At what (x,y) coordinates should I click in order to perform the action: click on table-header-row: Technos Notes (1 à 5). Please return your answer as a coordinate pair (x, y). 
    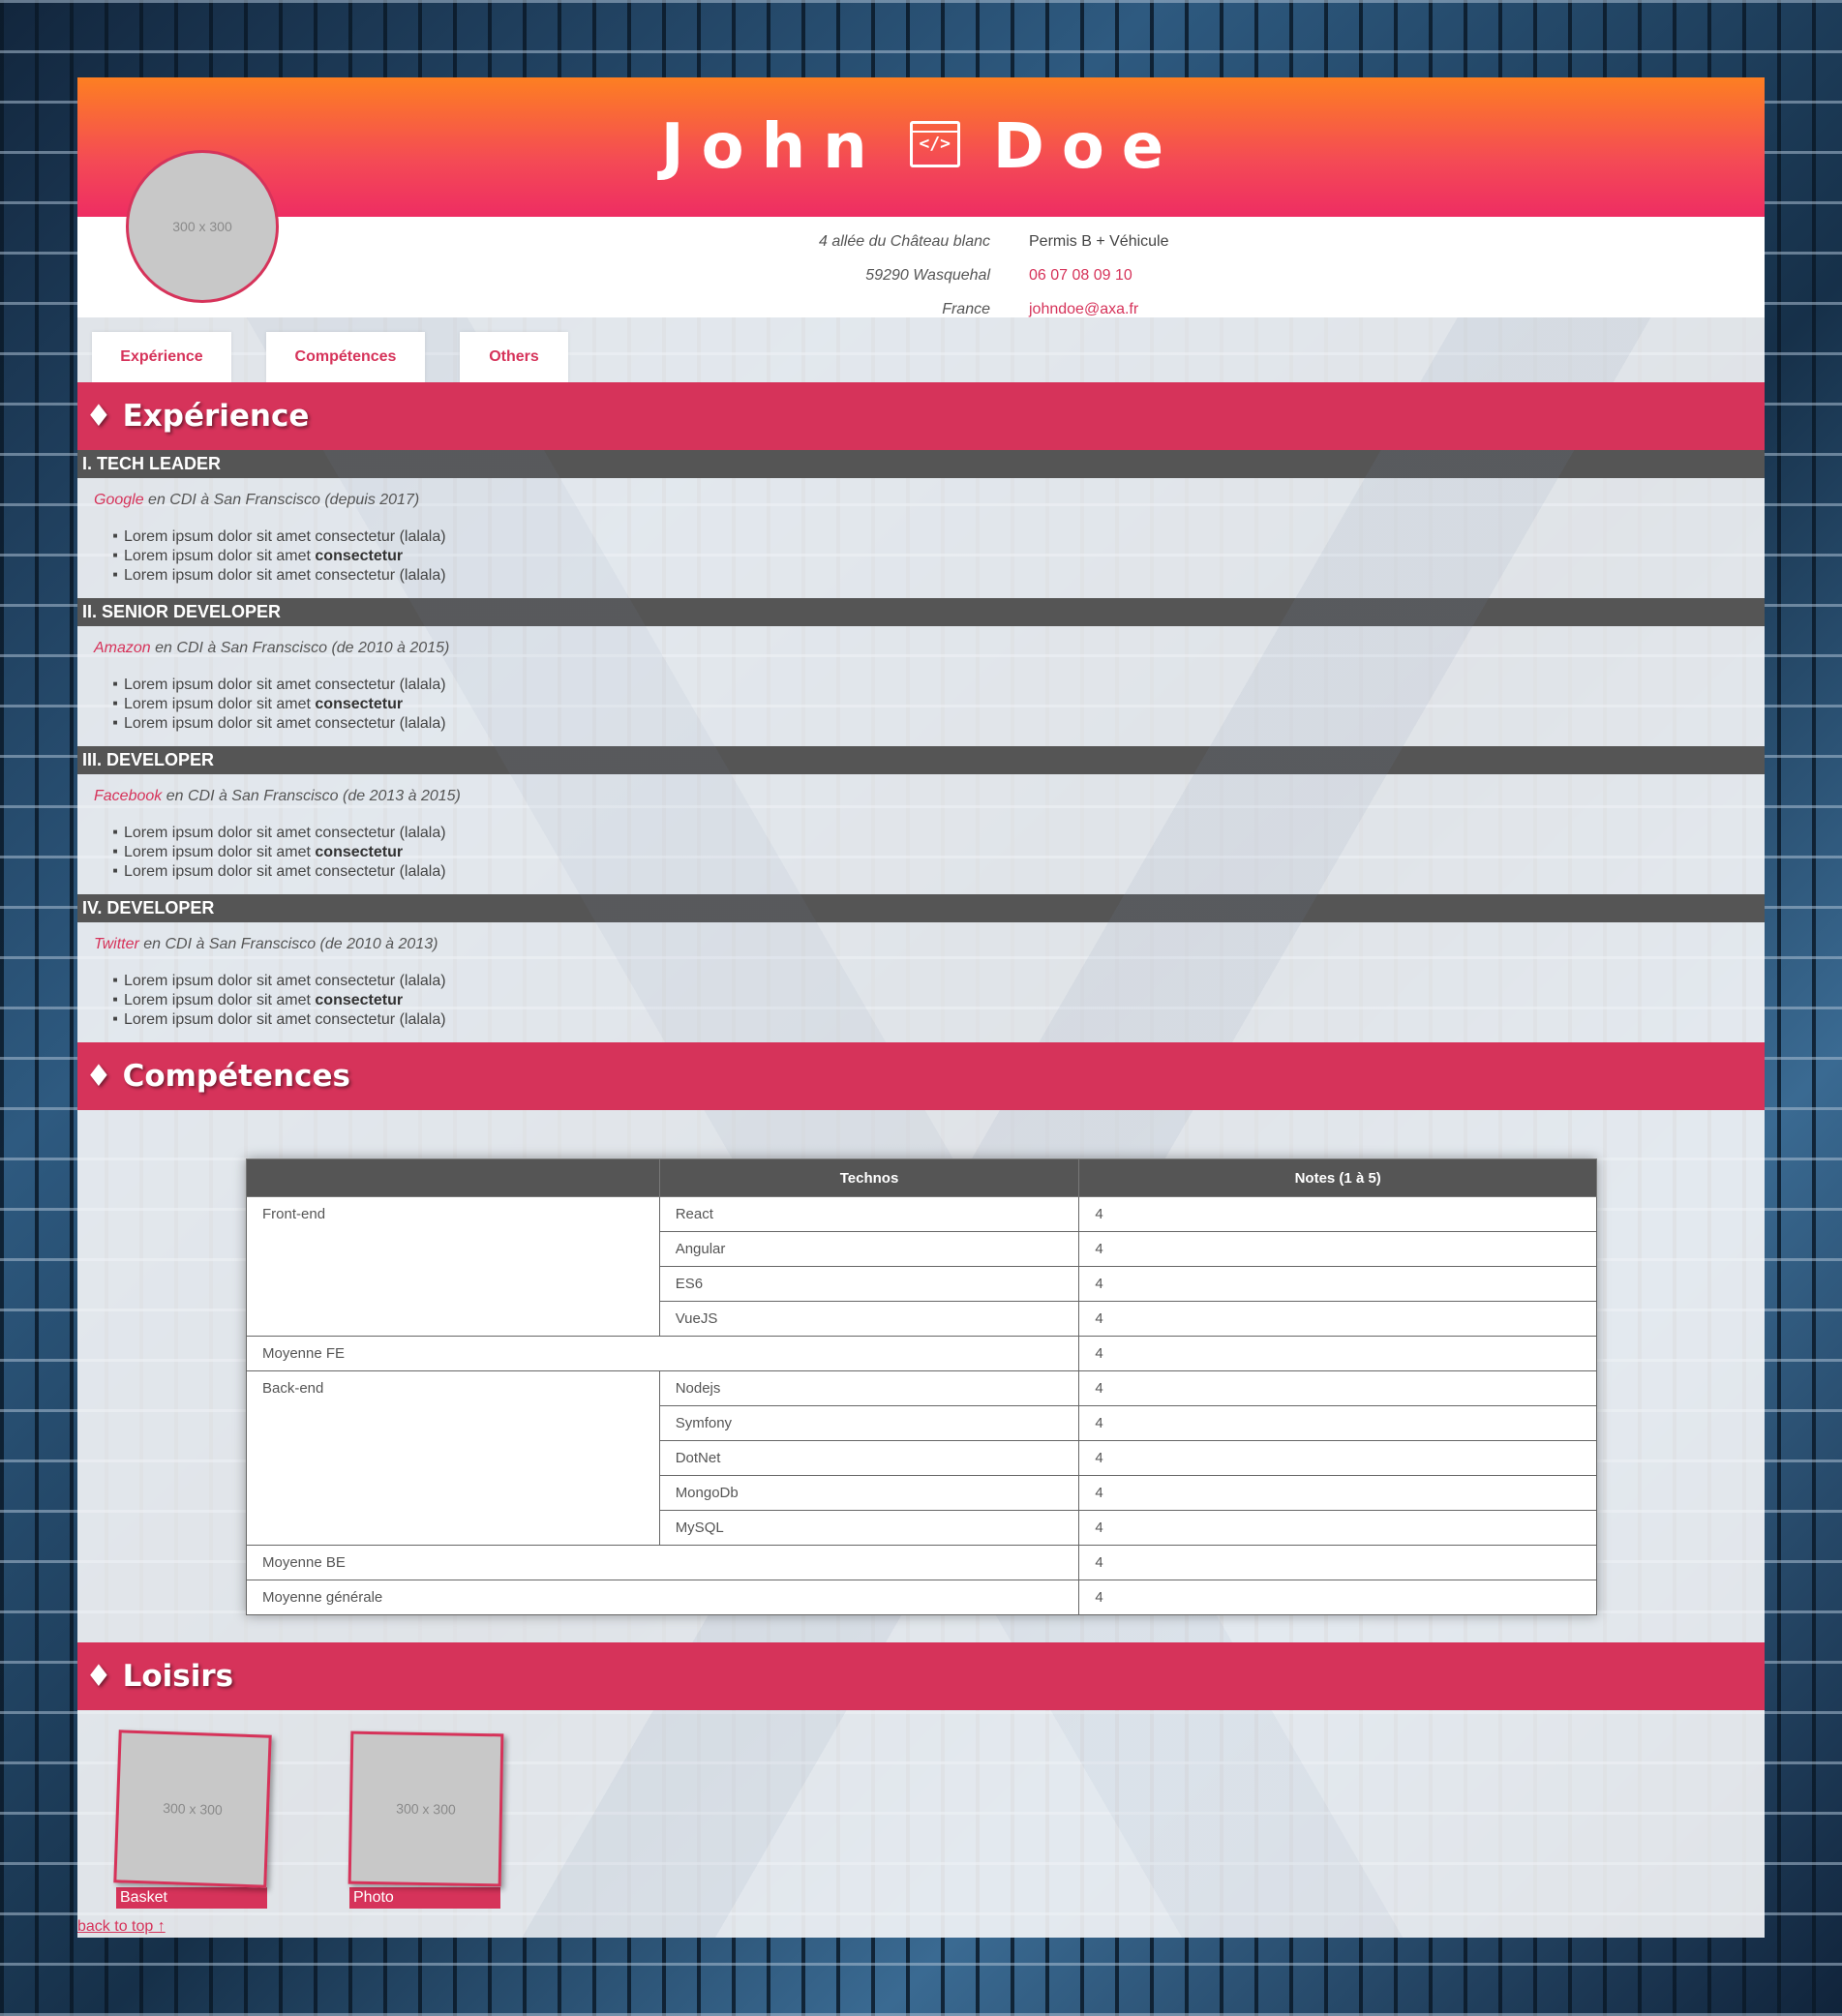
    Looking at the image, I should click on (921, 1177).